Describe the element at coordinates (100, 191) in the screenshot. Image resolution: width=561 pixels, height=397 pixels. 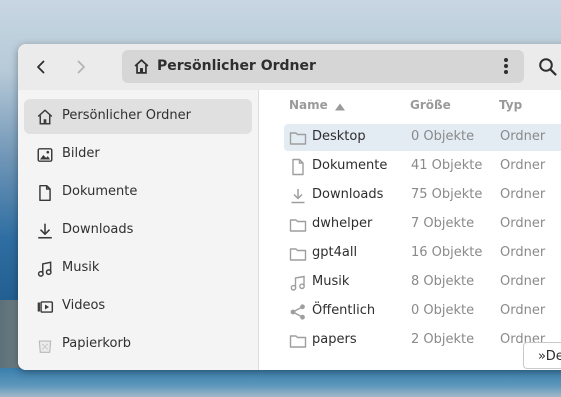
I see `sidebar-item-label: Dokumente` at that location.